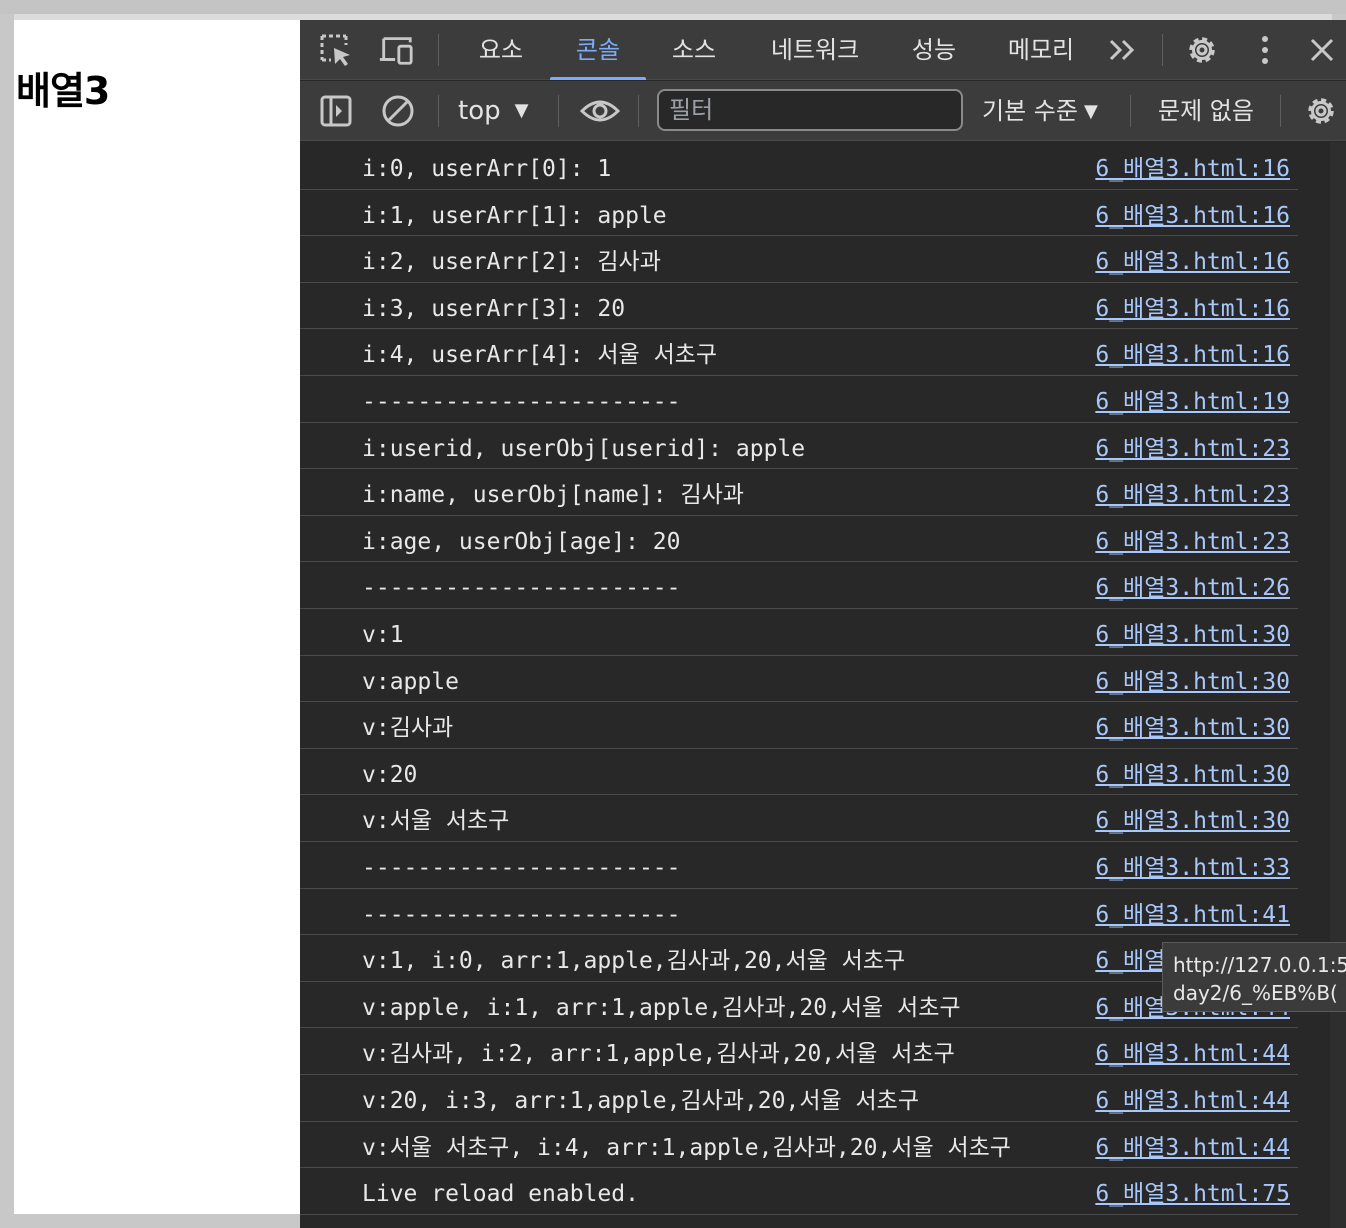 The height and width of the screenshot is (1228, 1346). I want to click on context-selector: top ▼, so click(493, 111).